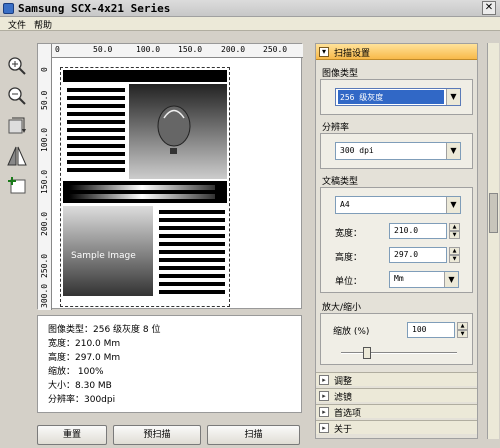  What do you see at coordinates (343, 430) in the screenshot?
I see `section-label: 关于` at bounding box center [343, 430].